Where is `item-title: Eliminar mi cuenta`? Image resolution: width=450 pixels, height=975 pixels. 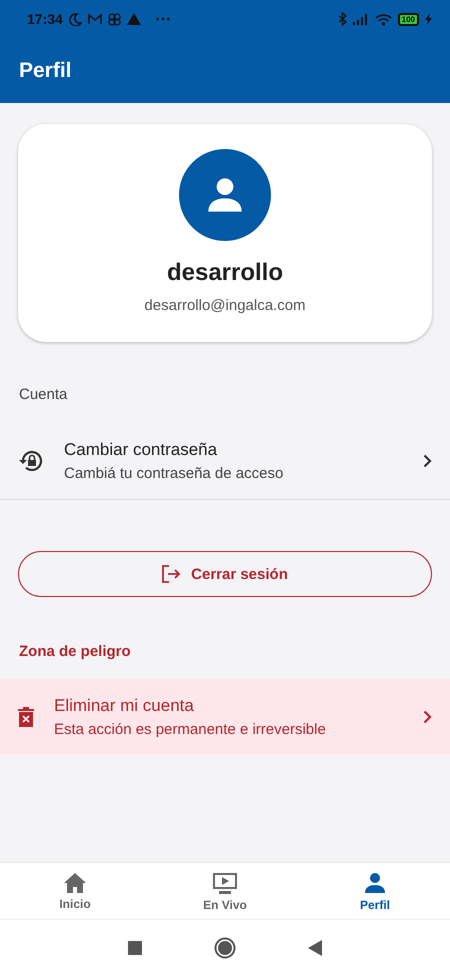 item-title: Eliminar mi cuenta is located at coordinates (124, 706).